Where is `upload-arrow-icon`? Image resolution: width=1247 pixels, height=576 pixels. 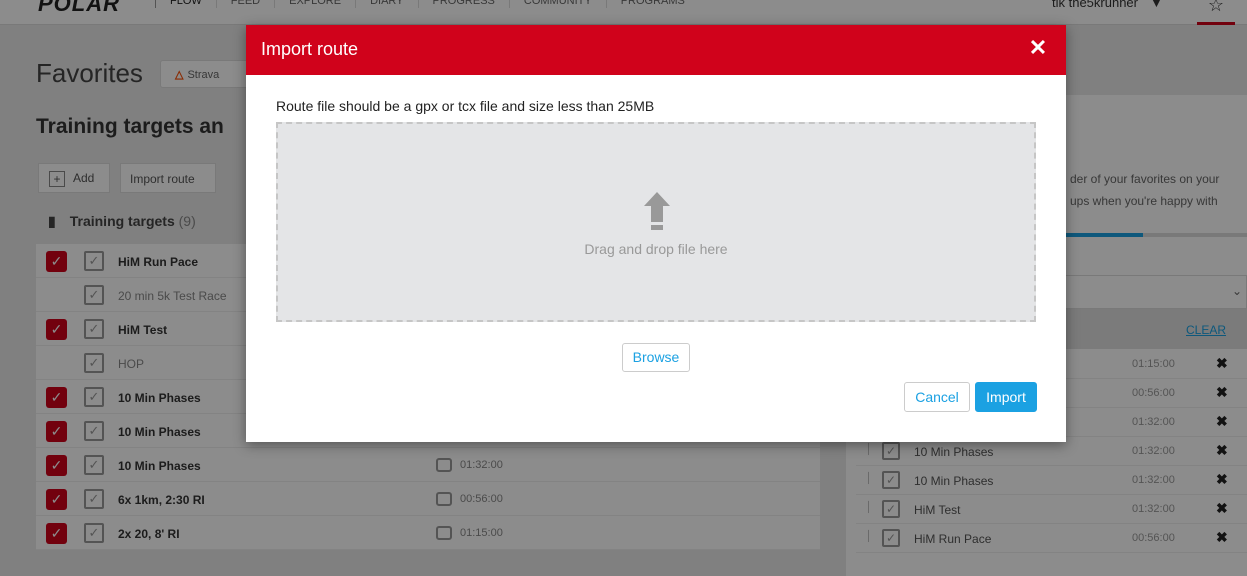 upload-arrow-icon is located at coordinates (657, 211).